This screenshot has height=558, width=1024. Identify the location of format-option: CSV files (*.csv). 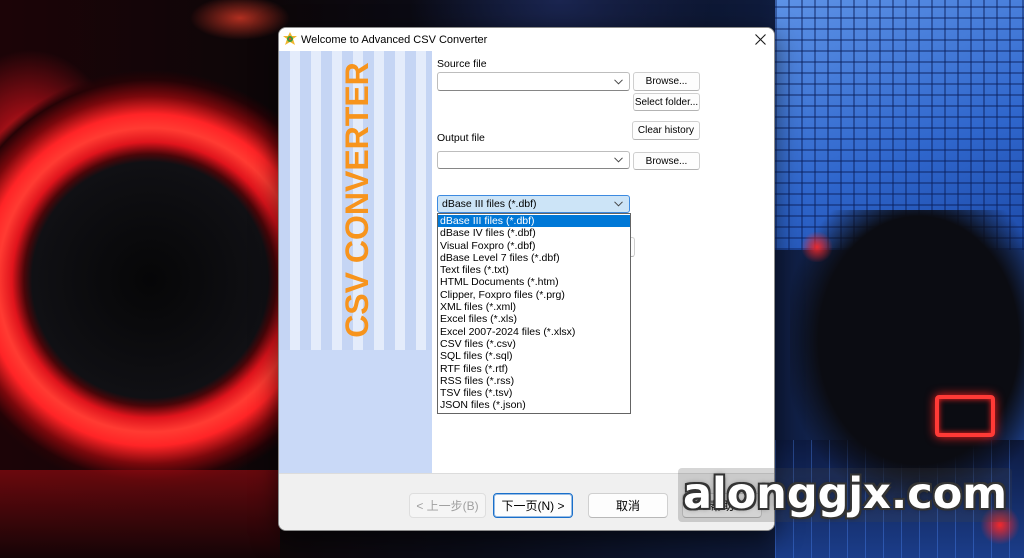
(534, 344).